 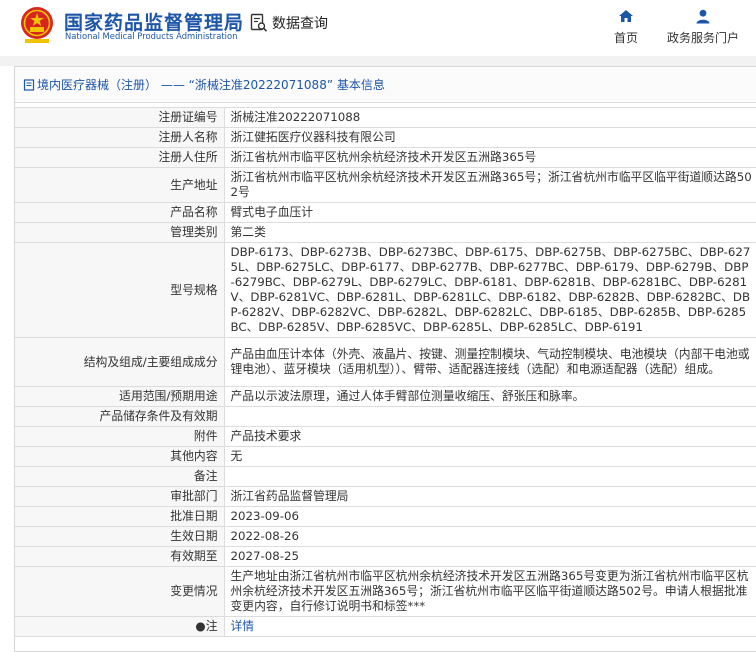 I want to click on field-label: 生效日期, so click(x=120, y=536).